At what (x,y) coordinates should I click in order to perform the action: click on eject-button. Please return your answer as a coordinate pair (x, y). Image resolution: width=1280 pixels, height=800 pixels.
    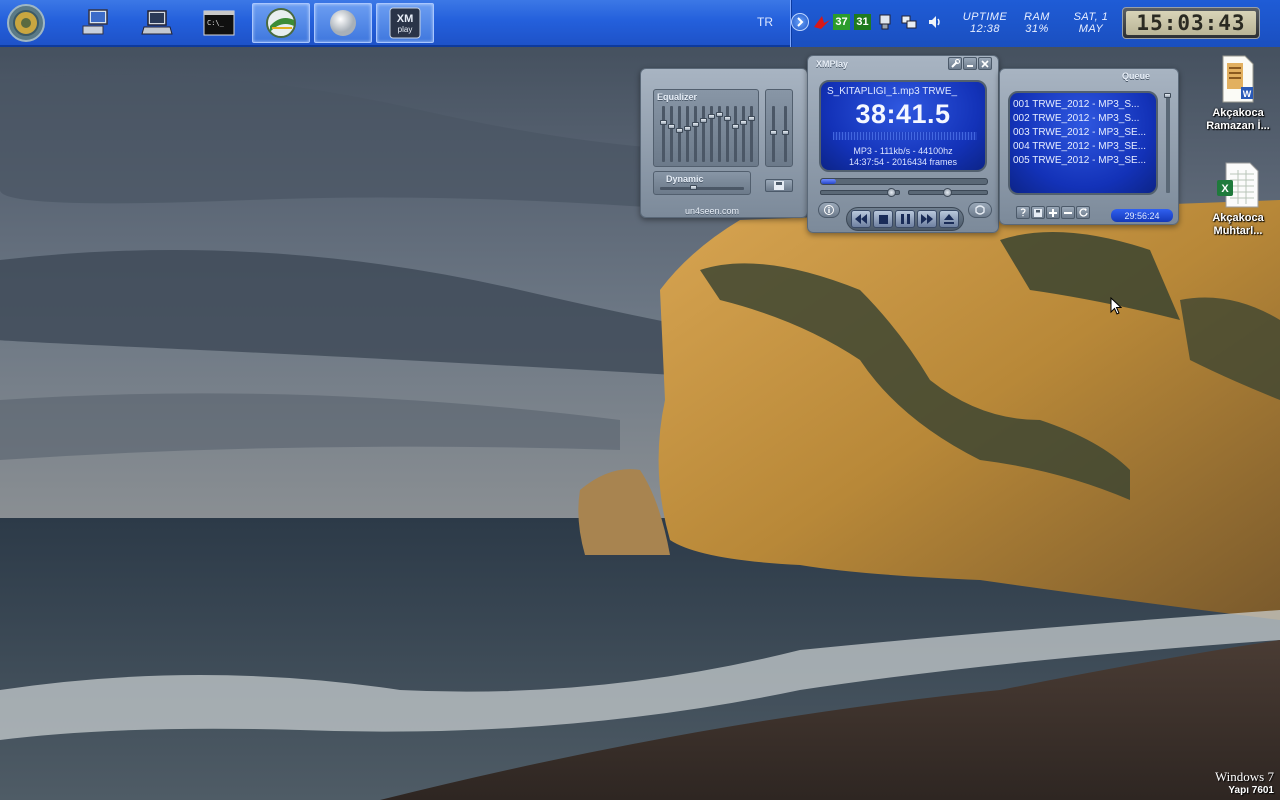
    Looking at the image, I should click on (949, 219).